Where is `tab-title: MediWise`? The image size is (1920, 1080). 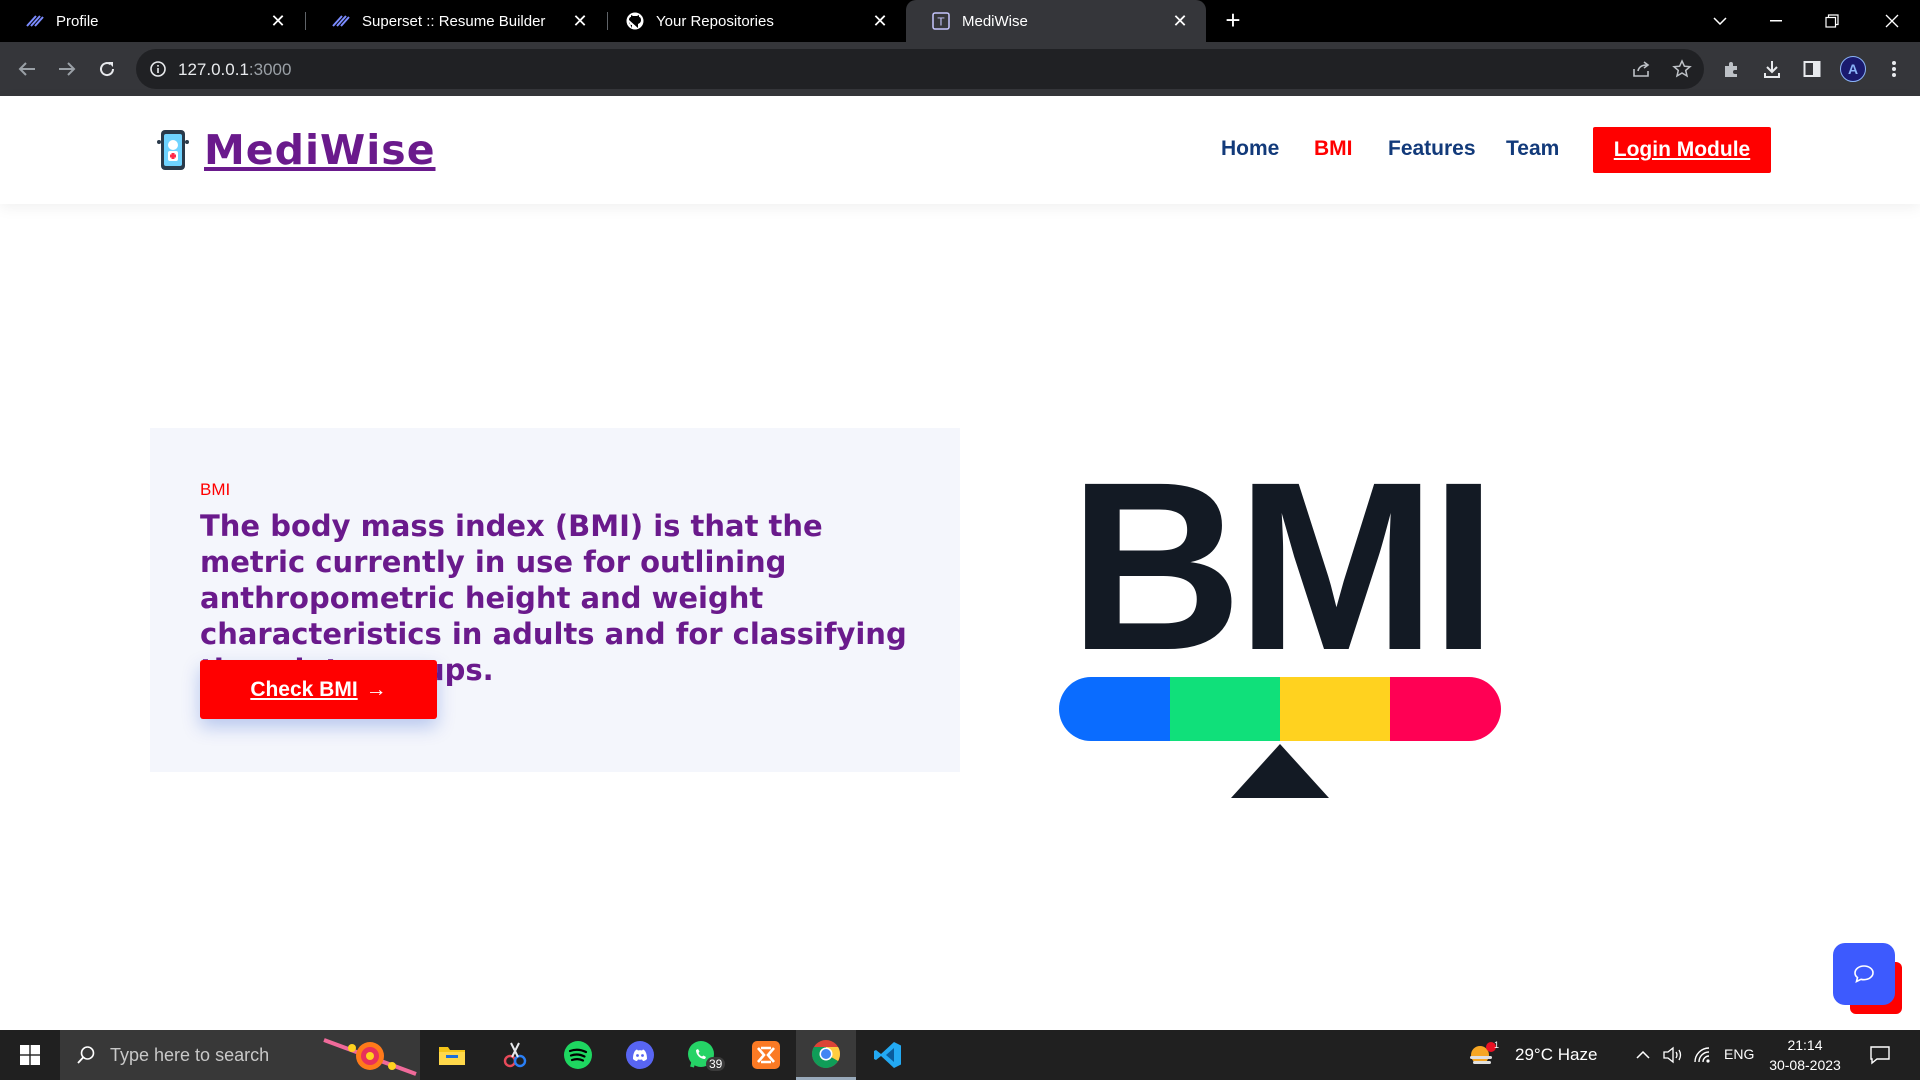 tab-title: MediWise is located at coordinates (995, 21).